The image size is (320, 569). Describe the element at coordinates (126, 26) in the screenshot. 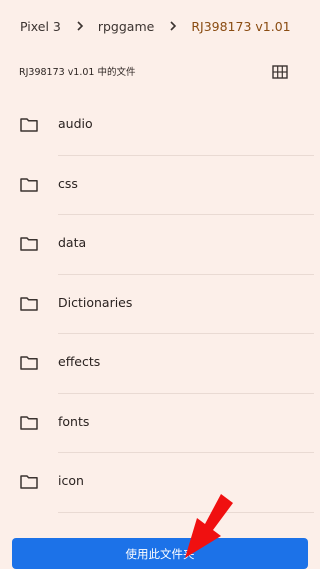

I see `breadcrumb-item-rpggame: rpggame` at that location.